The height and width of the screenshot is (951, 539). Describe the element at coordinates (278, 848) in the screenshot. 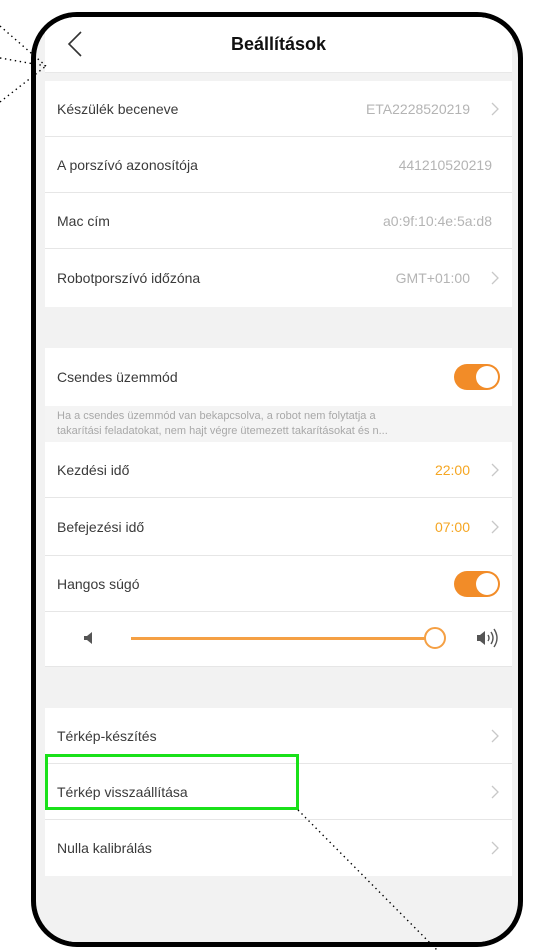

I see `row-zero-calibration: Nulla kalibrálás` at that location.